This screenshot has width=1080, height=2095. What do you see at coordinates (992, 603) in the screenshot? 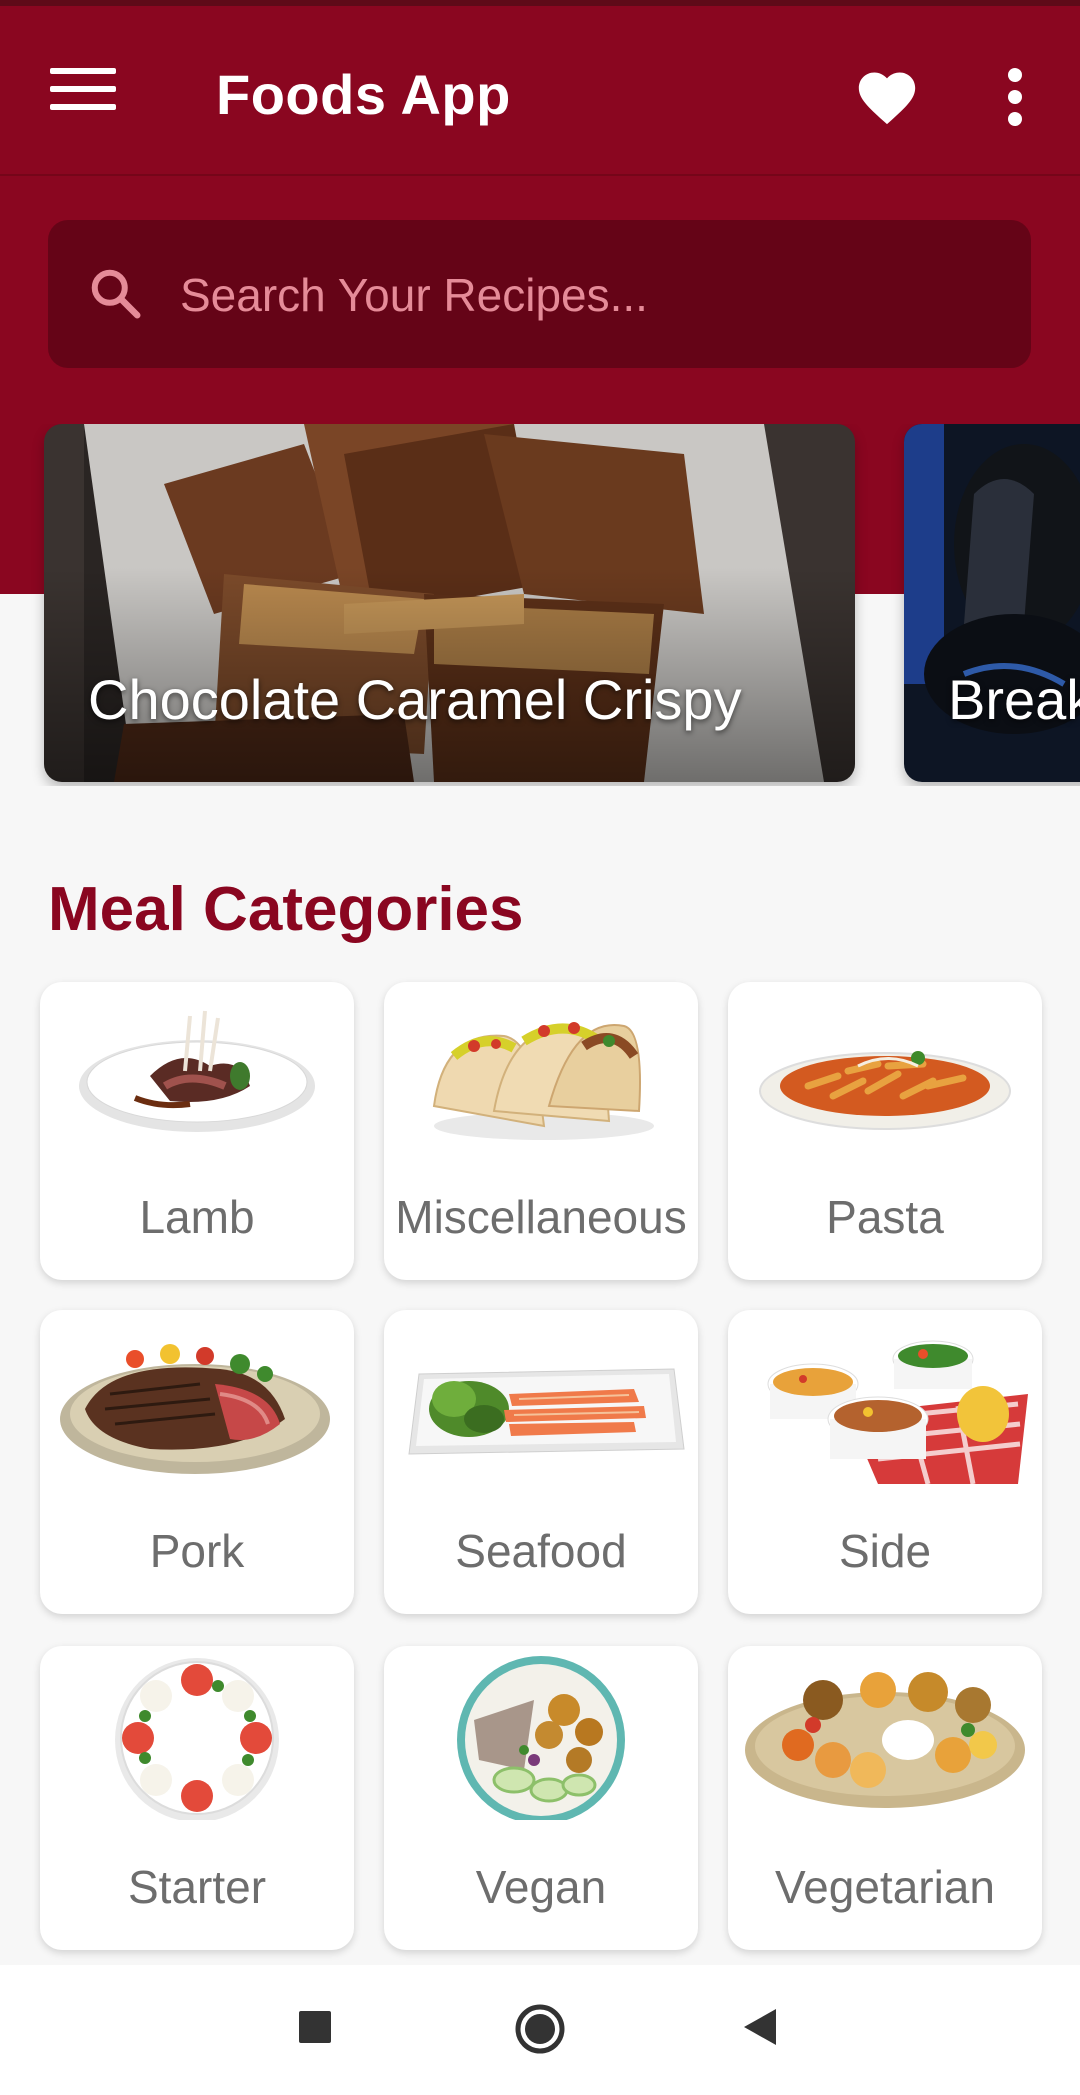
I see `featured-slide: Break` at bounding box center [992, 603].